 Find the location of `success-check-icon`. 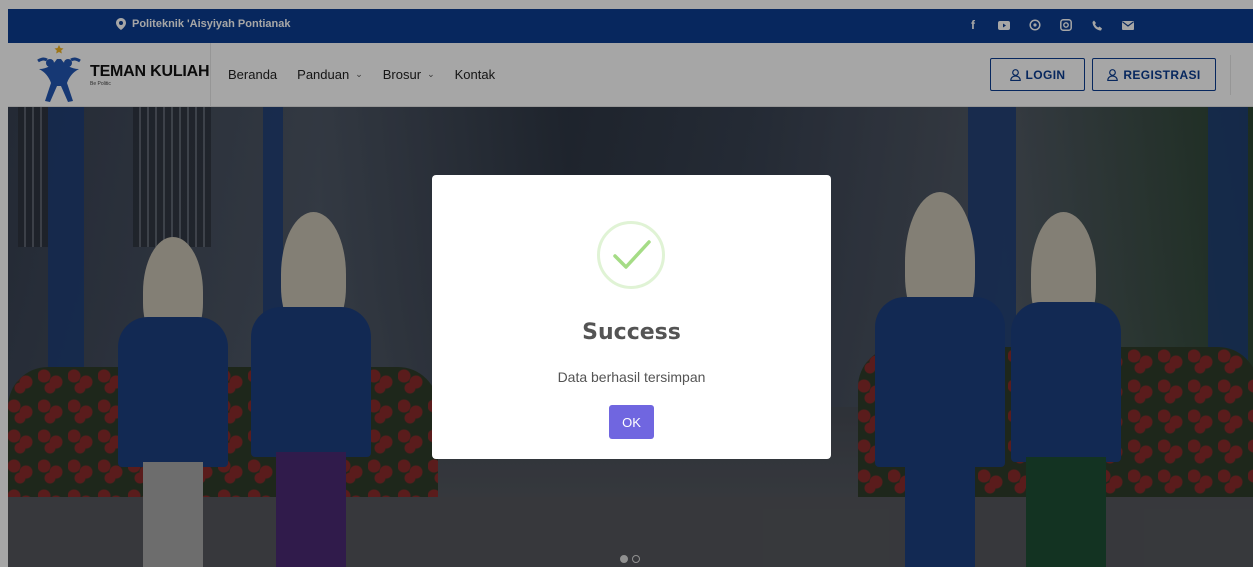

success-check-icon is located at coordinates (631, 255).